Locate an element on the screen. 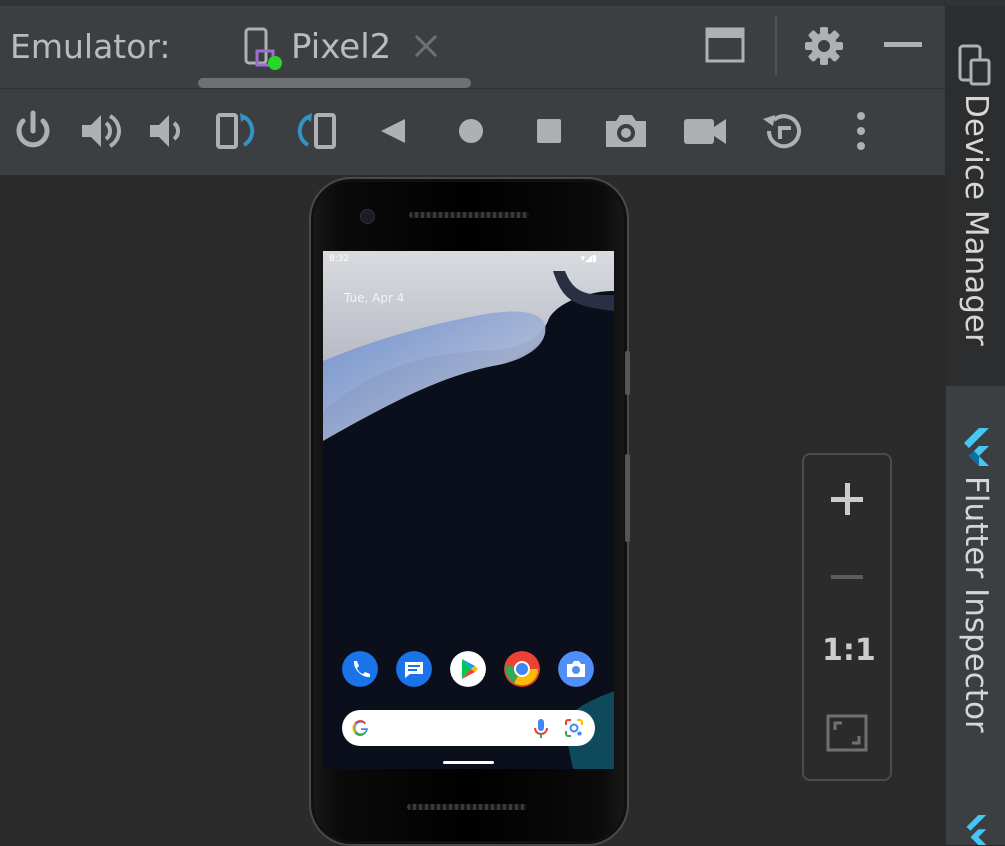  overview-square-icon is located at coordinates (549, 131).